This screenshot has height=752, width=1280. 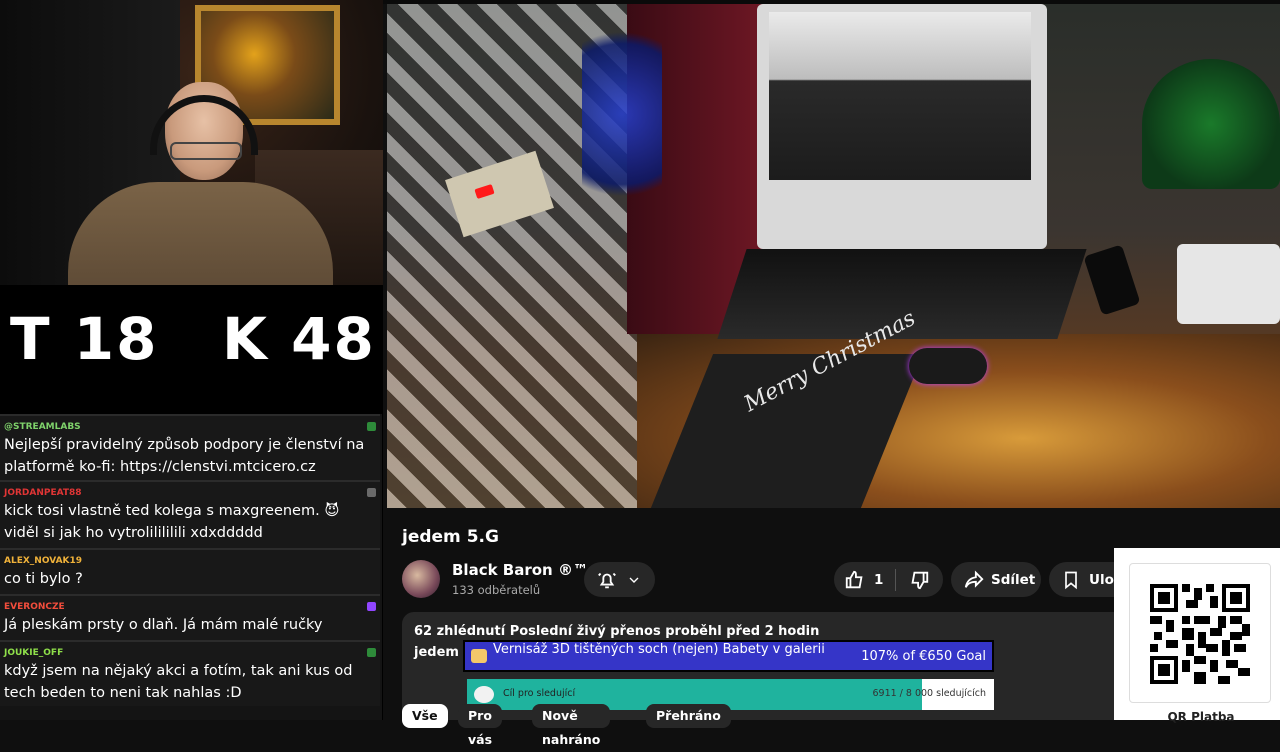 What do you see at coordinates (34, 653) in the screenshot?
I see `chat-username: JOUKIE_OFF` at bounding box center [34, 653].